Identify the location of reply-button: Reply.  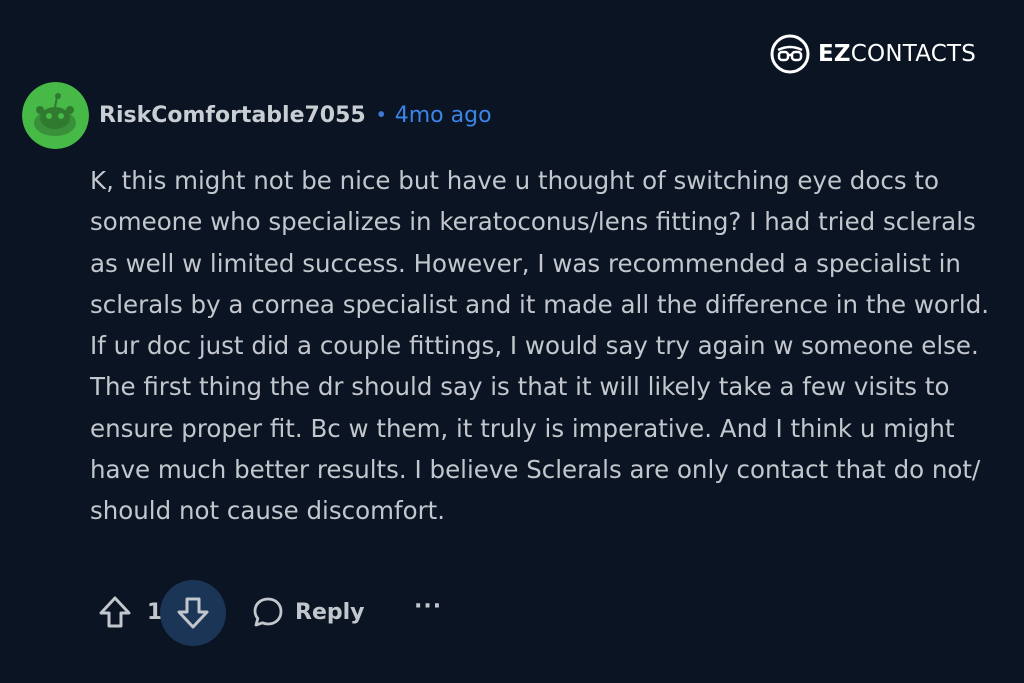
(308, 612).